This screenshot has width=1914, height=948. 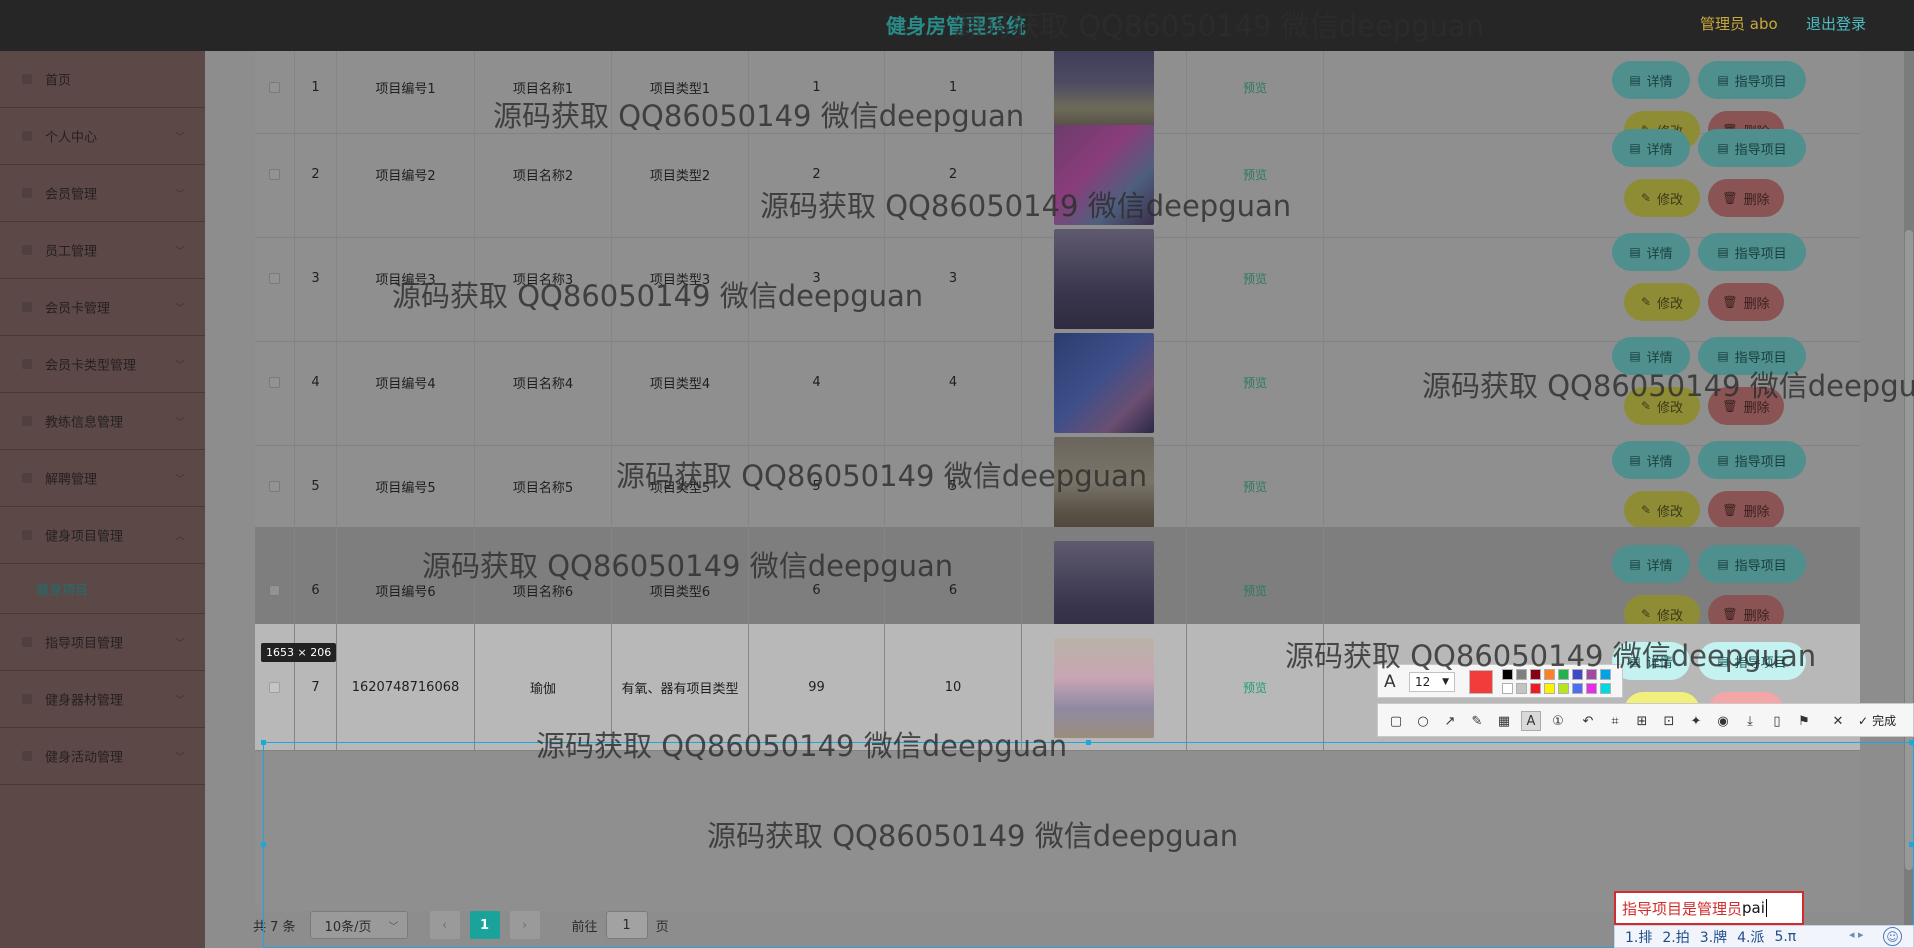 I want to click on sidebar-item-members: 会员管理 ﹀, so click(x=102, y=193).